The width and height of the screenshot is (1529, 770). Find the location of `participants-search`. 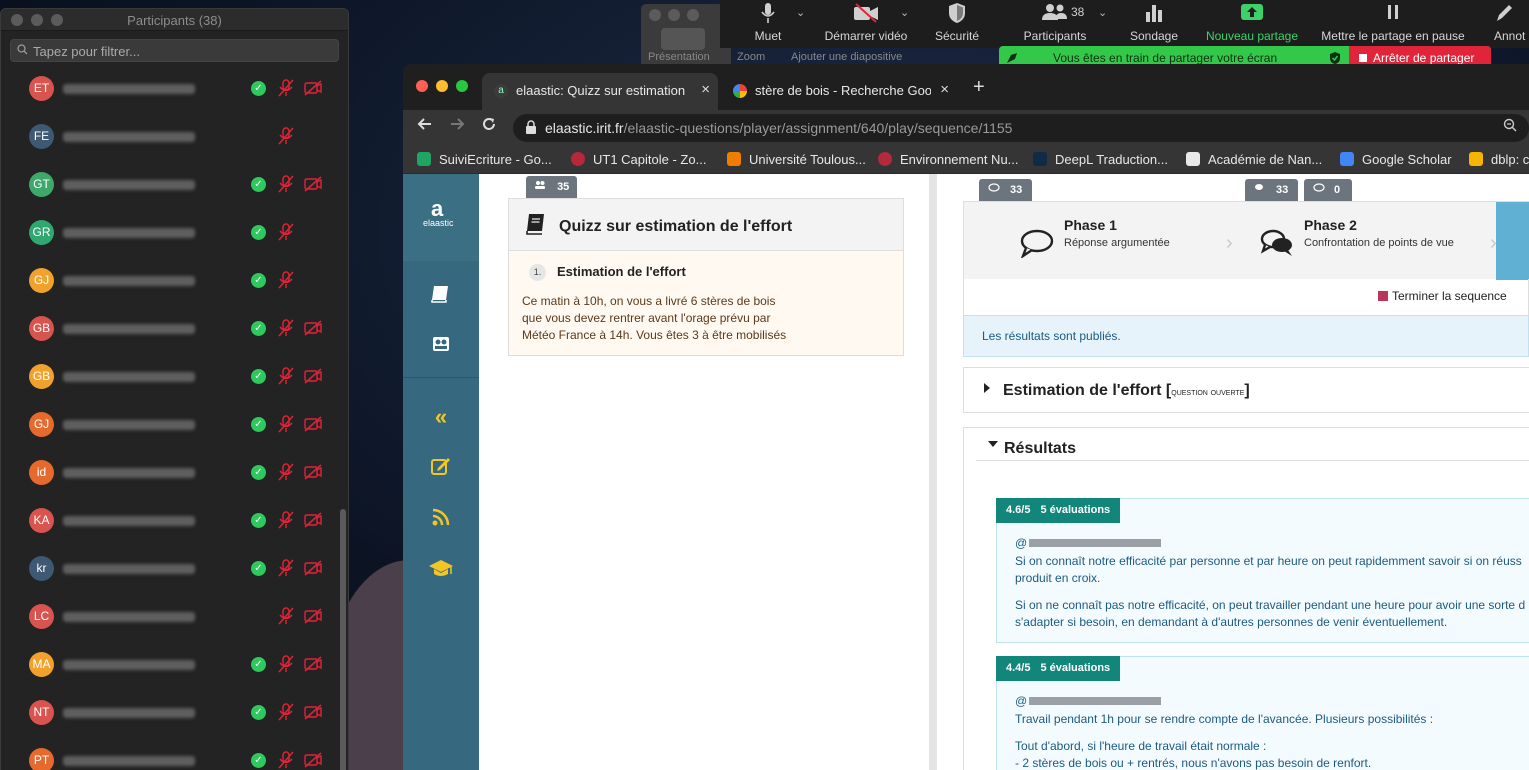

participants-search is located at coordinates (174, 50).